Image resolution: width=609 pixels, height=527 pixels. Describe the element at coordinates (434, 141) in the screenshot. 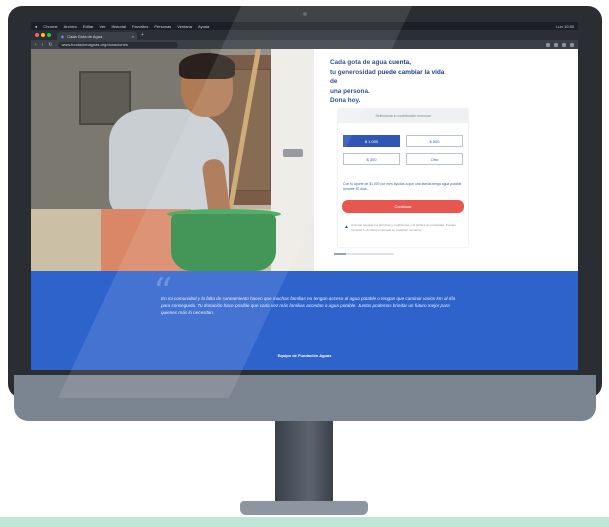

I see `amount-option-500: $ 500` at that location.